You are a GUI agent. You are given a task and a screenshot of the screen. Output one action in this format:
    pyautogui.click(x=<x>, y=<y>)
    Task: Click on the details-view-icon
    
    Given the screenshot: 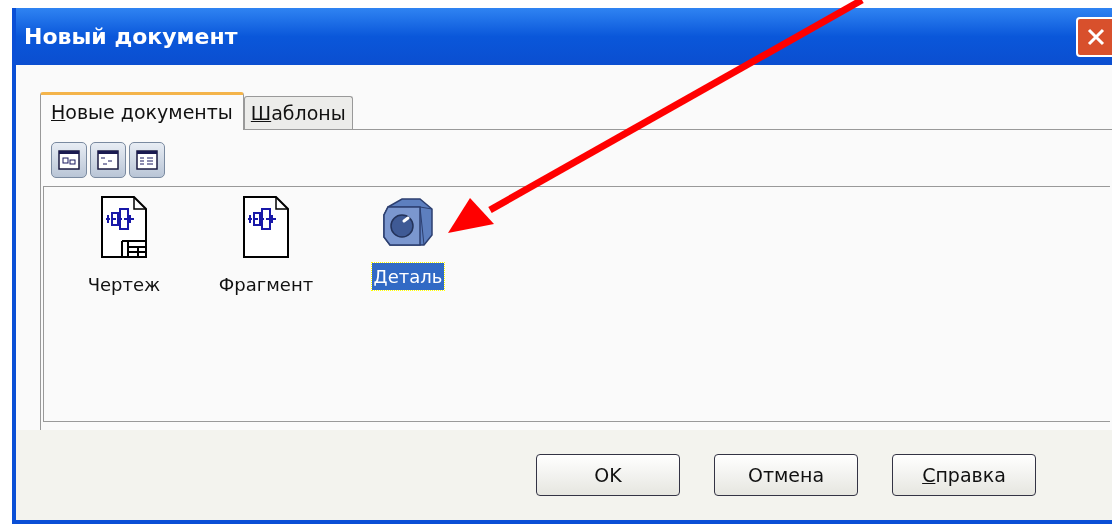 What is the action you would take?
    pyautogui.click(x=147, y=160)
    